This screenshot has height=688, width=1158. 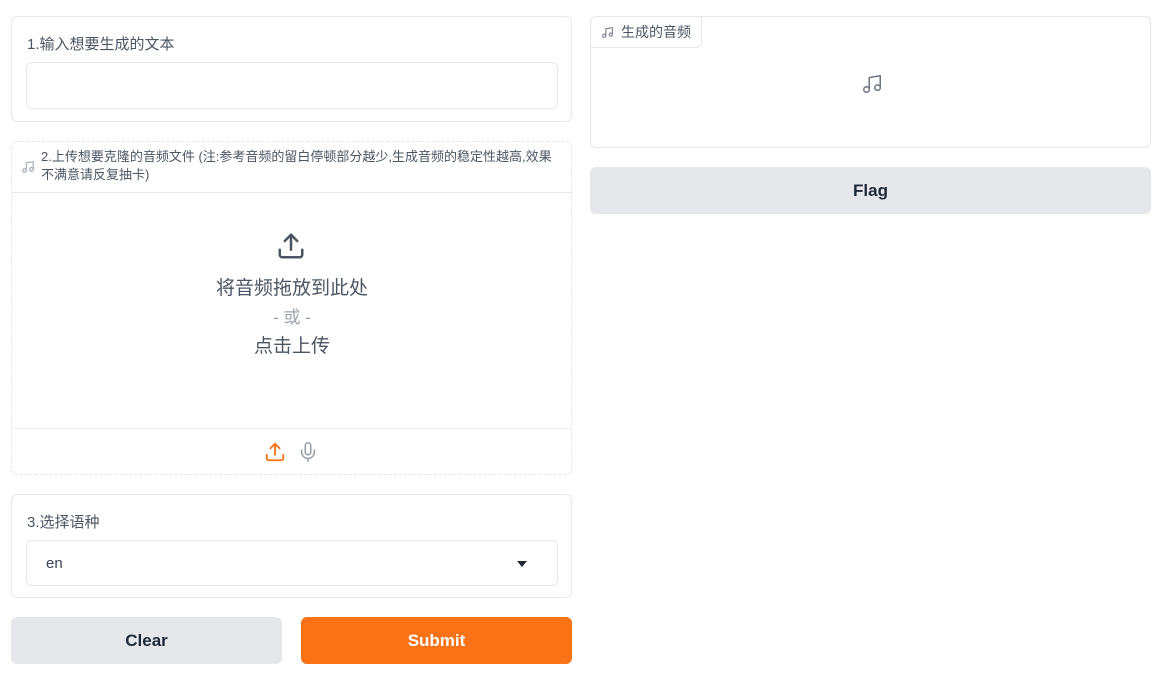 What do you see at coordinates (308, 452) in the screenshot?
I see `microphone-icon` at bounding box center [308, 452].